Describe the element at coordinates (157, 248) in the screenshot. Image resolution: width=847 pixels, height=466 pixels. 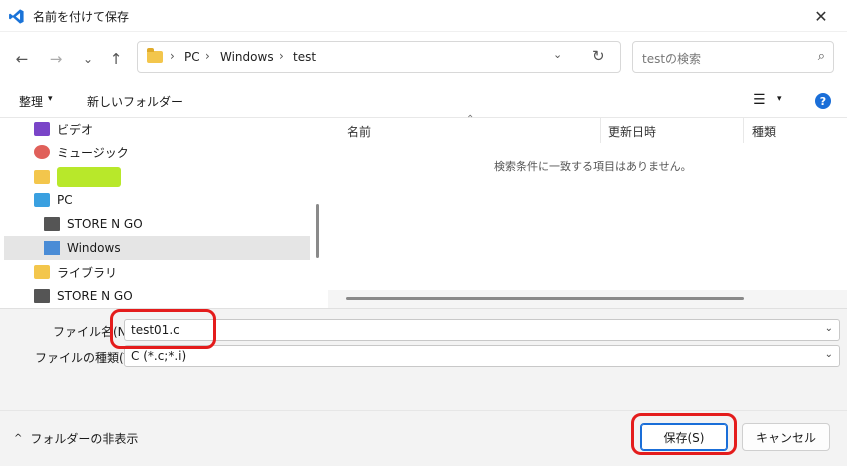
I see `sidebar-item-windows: Windows` at that location.